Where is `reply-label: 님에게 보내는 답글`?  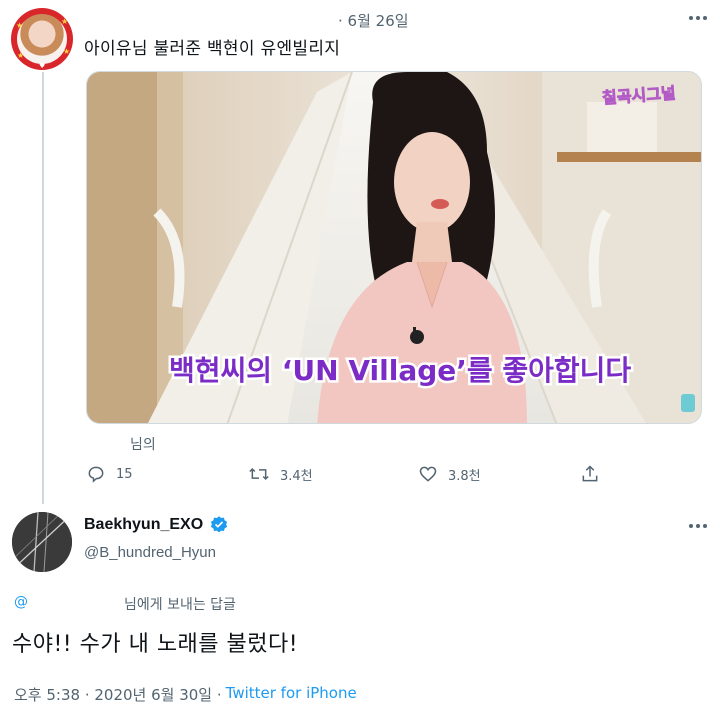 reply-label: 님에게 보내는 답글 is located at coordinates (180, 605).